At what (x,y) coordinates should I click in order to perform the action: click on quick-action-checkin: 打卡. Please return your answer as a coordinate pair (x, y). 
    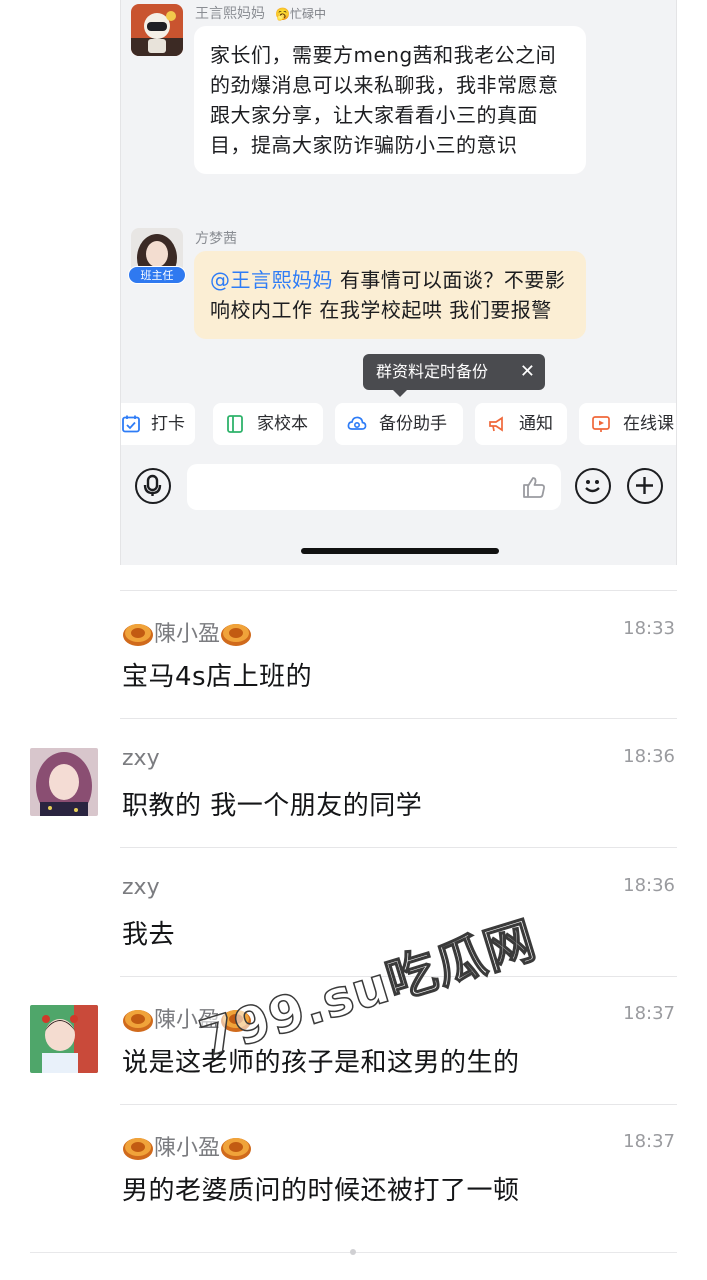
    Looking at the image, I should click on (158, 424).